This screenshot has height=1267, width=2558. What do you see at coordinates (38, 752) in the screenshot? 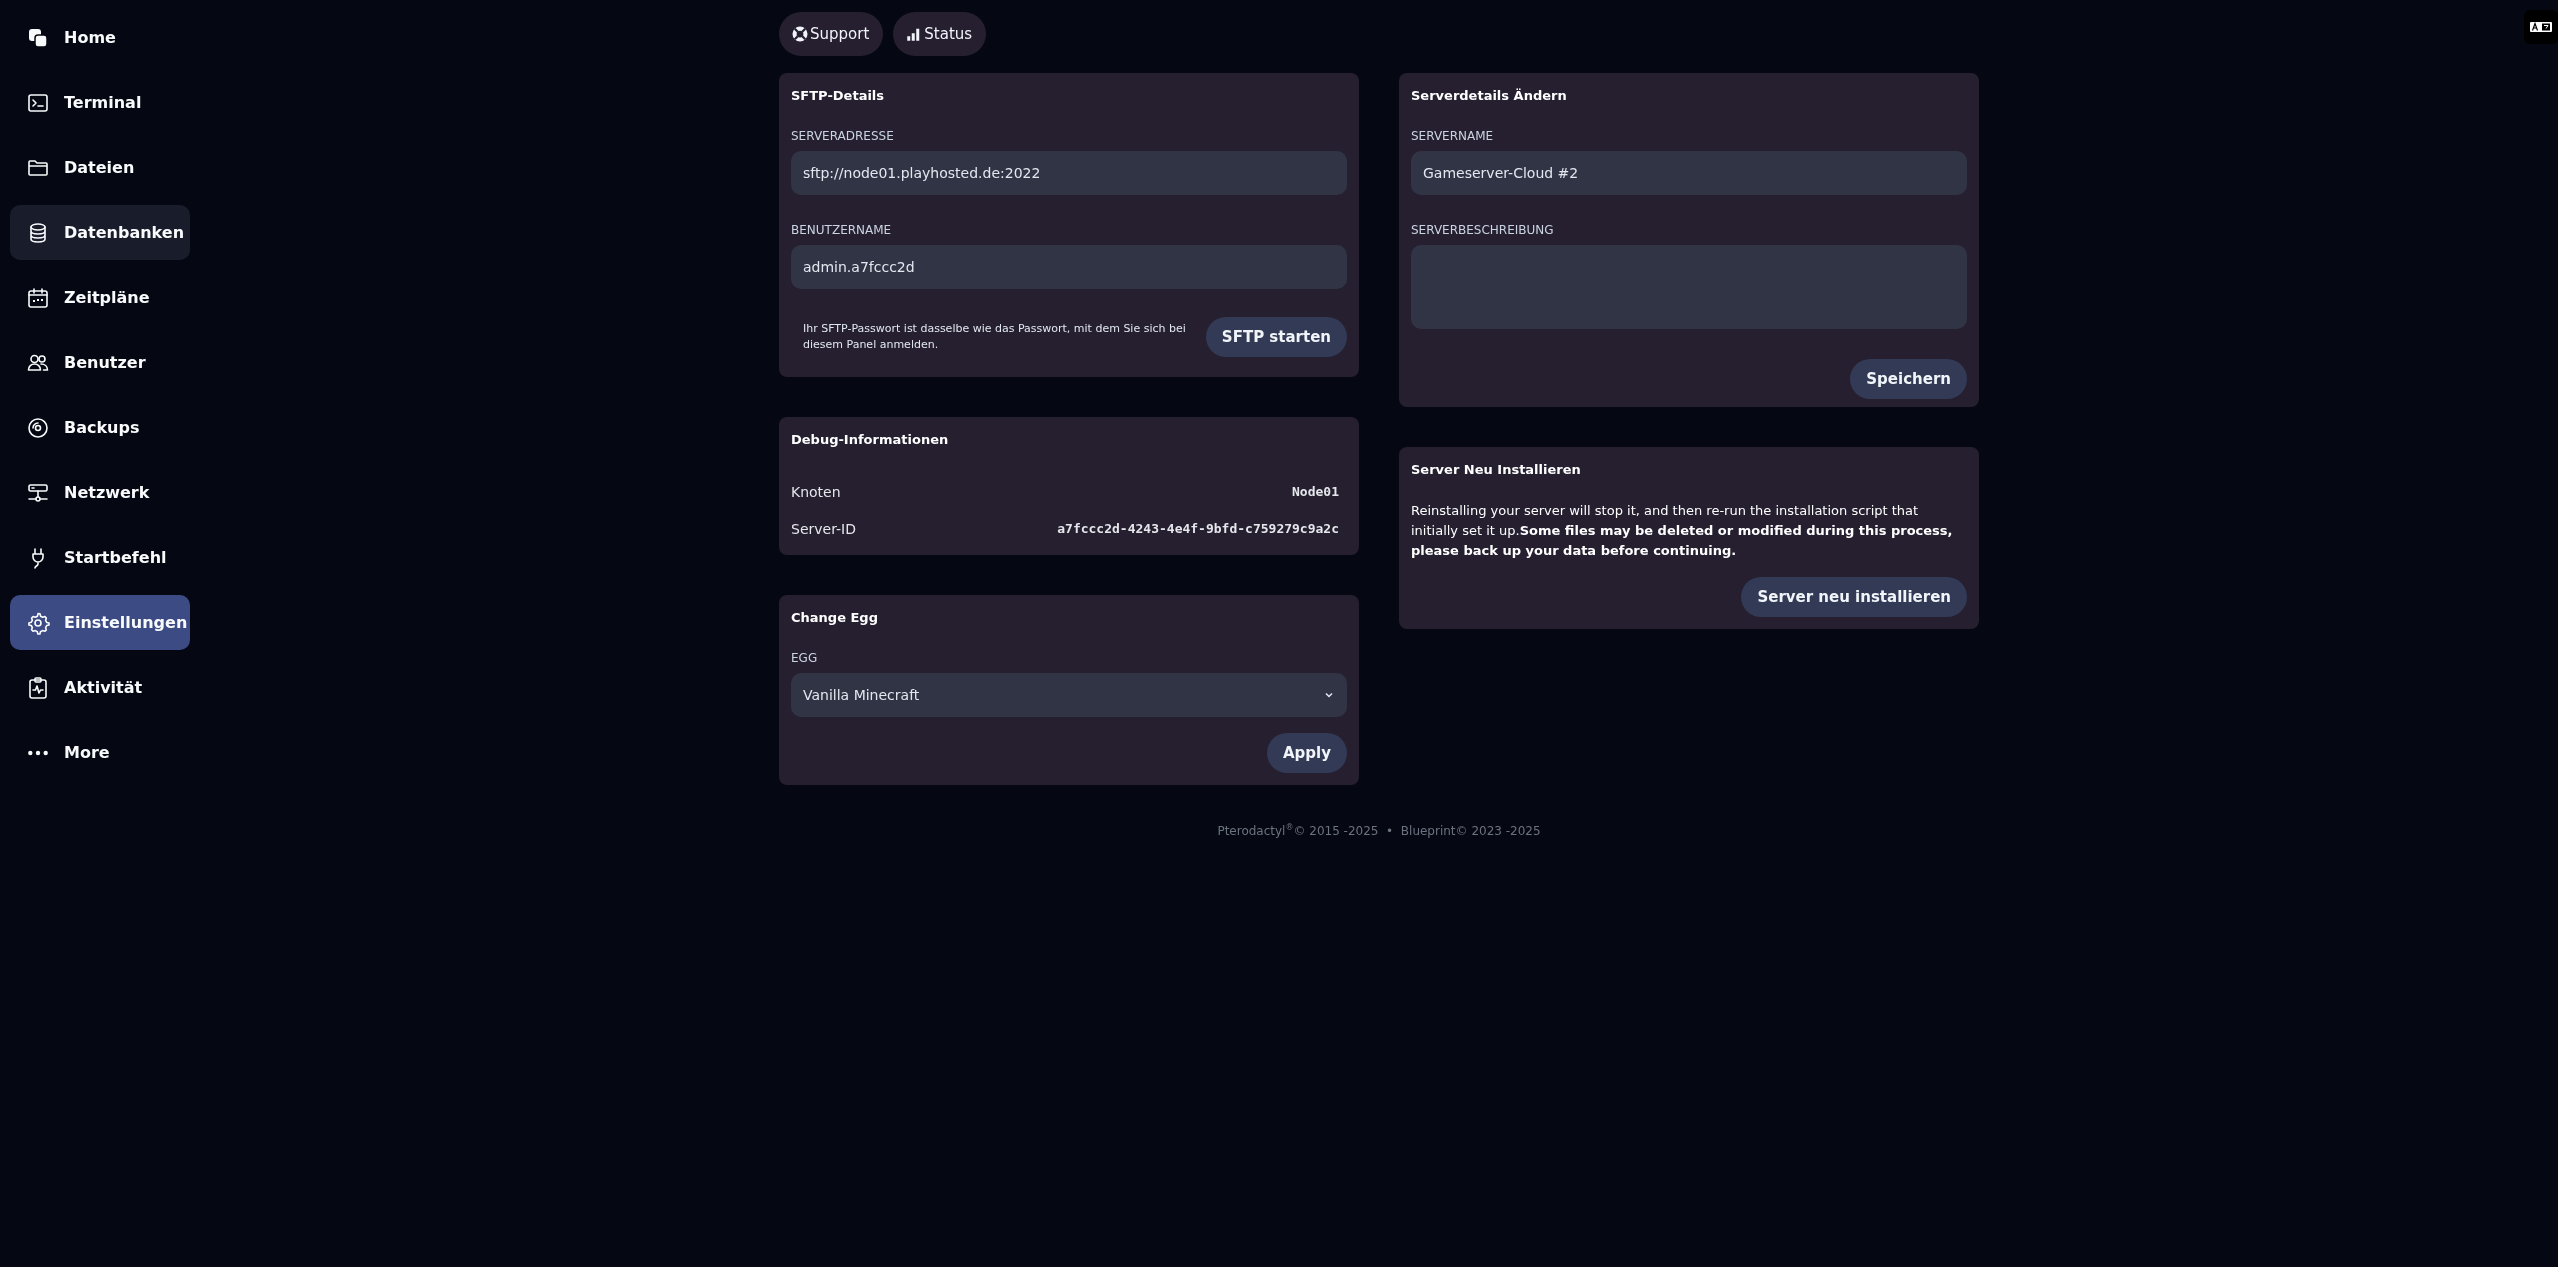
I see `more-icon` at bounding box center [38, 752].